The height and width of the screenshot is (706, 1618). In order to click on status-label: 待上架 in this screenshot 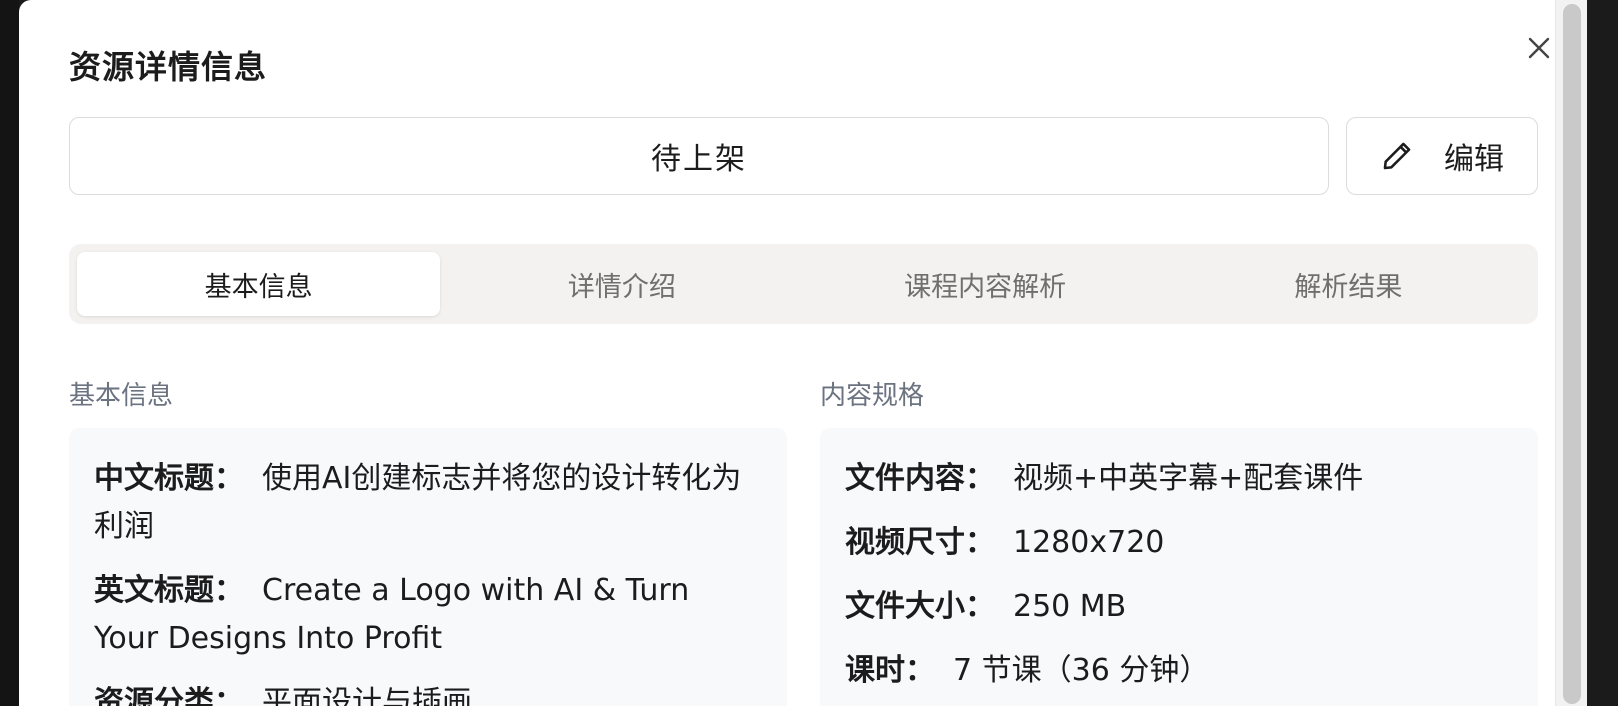, I will do `click(699, 159)`.